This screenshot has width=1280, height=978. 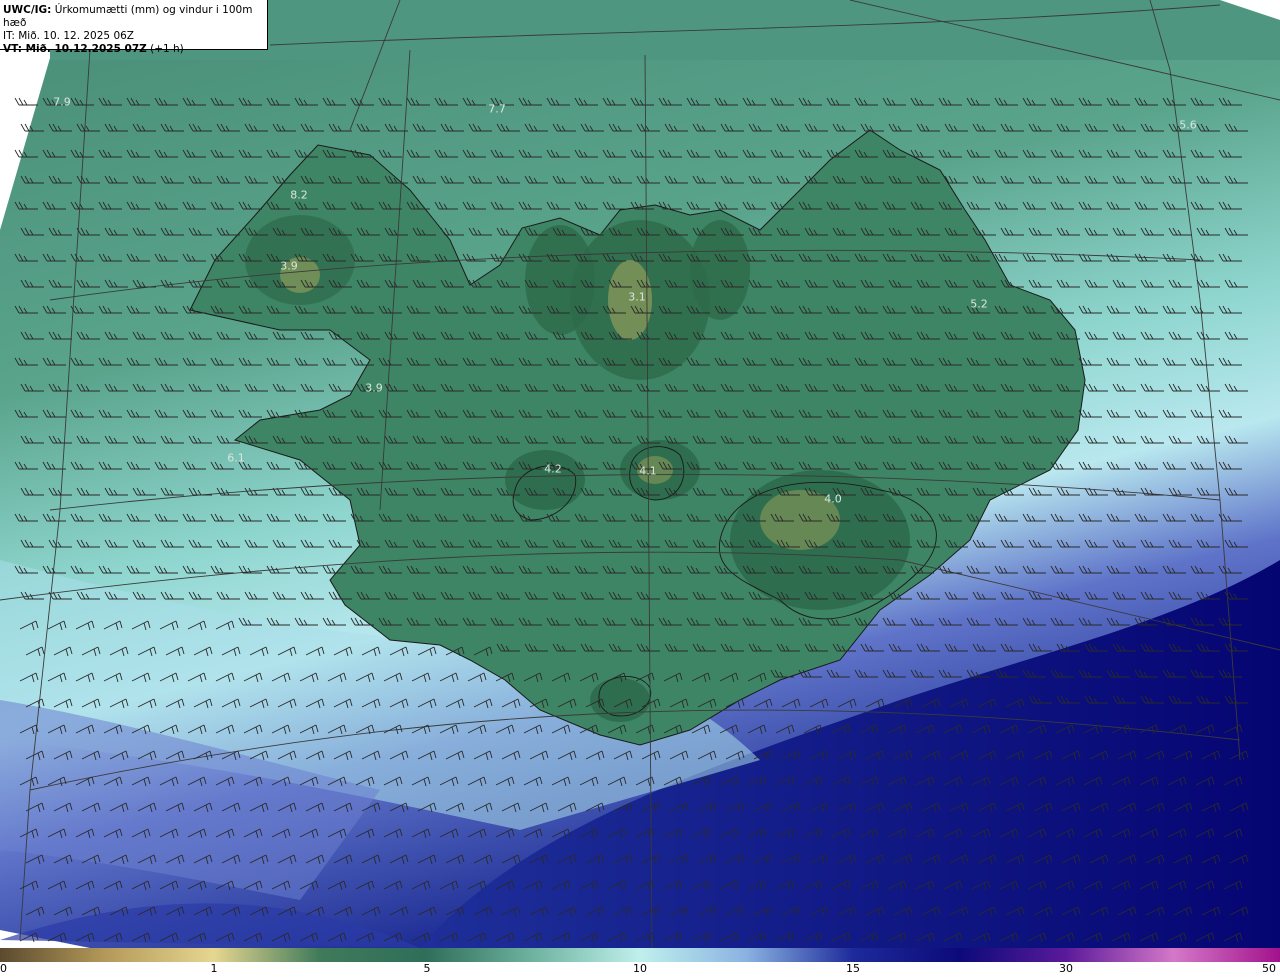 What do you see at coordinates (853, 968) in the screenshot?
I see `colorbar-tick-label: 15` at bounding box center [853, 968].